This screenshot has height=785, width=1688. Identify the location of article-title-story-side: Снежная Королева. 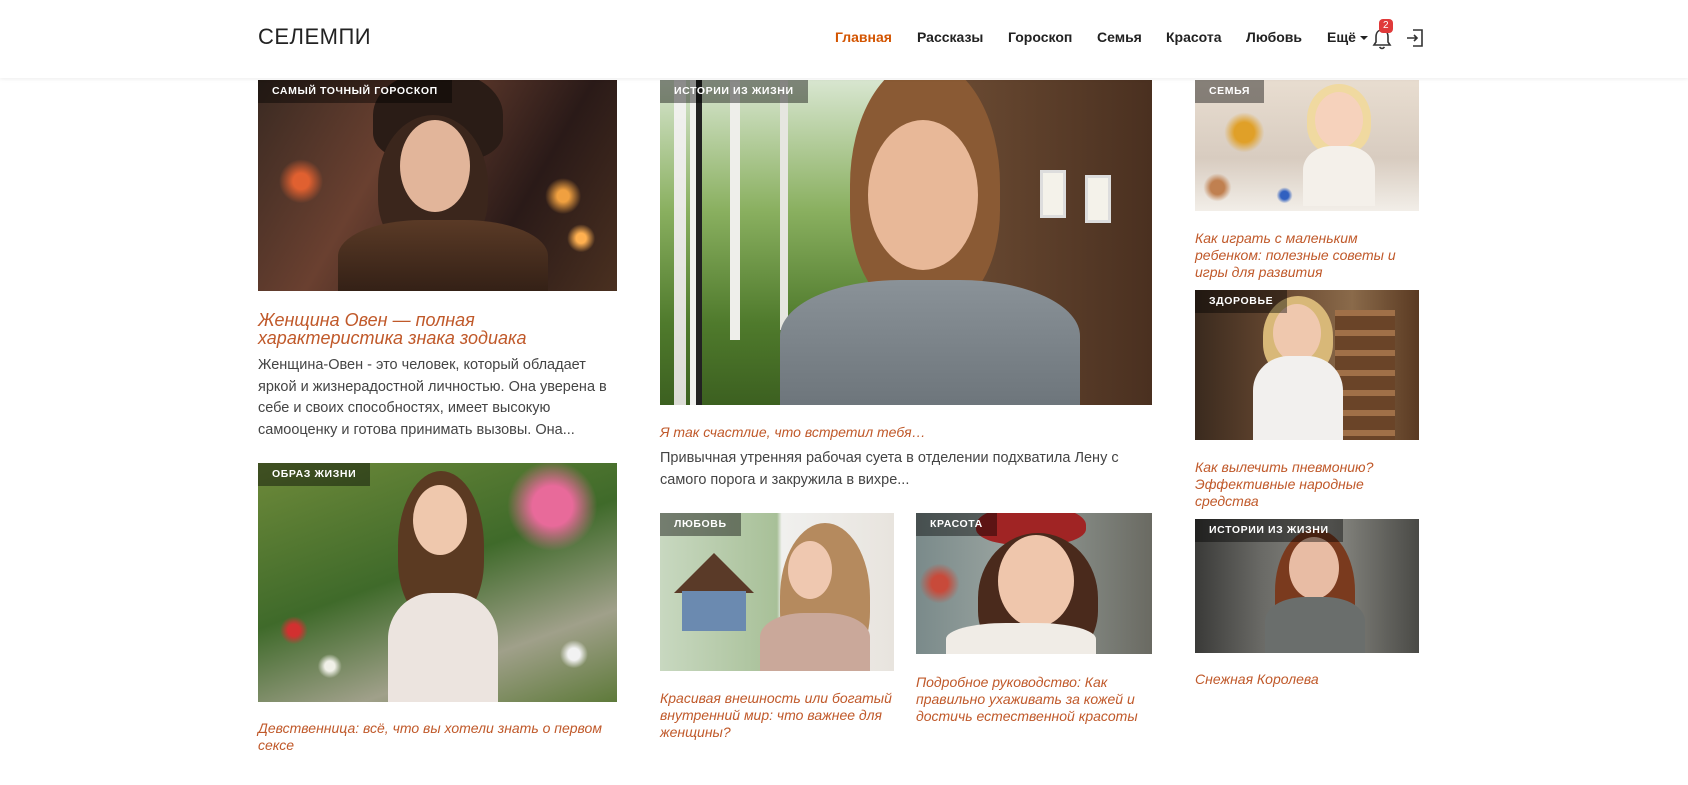
(1307, 679).